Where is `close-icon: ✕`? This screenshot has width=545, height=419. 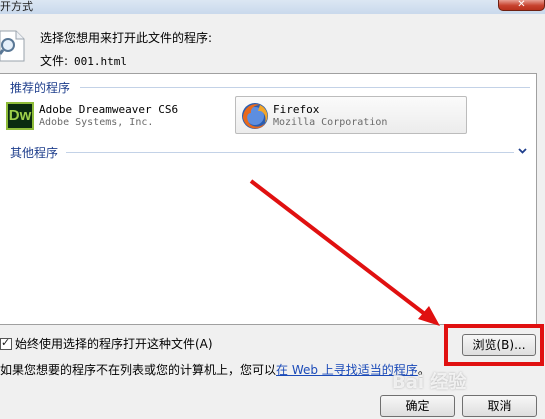 close-icon: ✕ is located at coordinates (521, 5).